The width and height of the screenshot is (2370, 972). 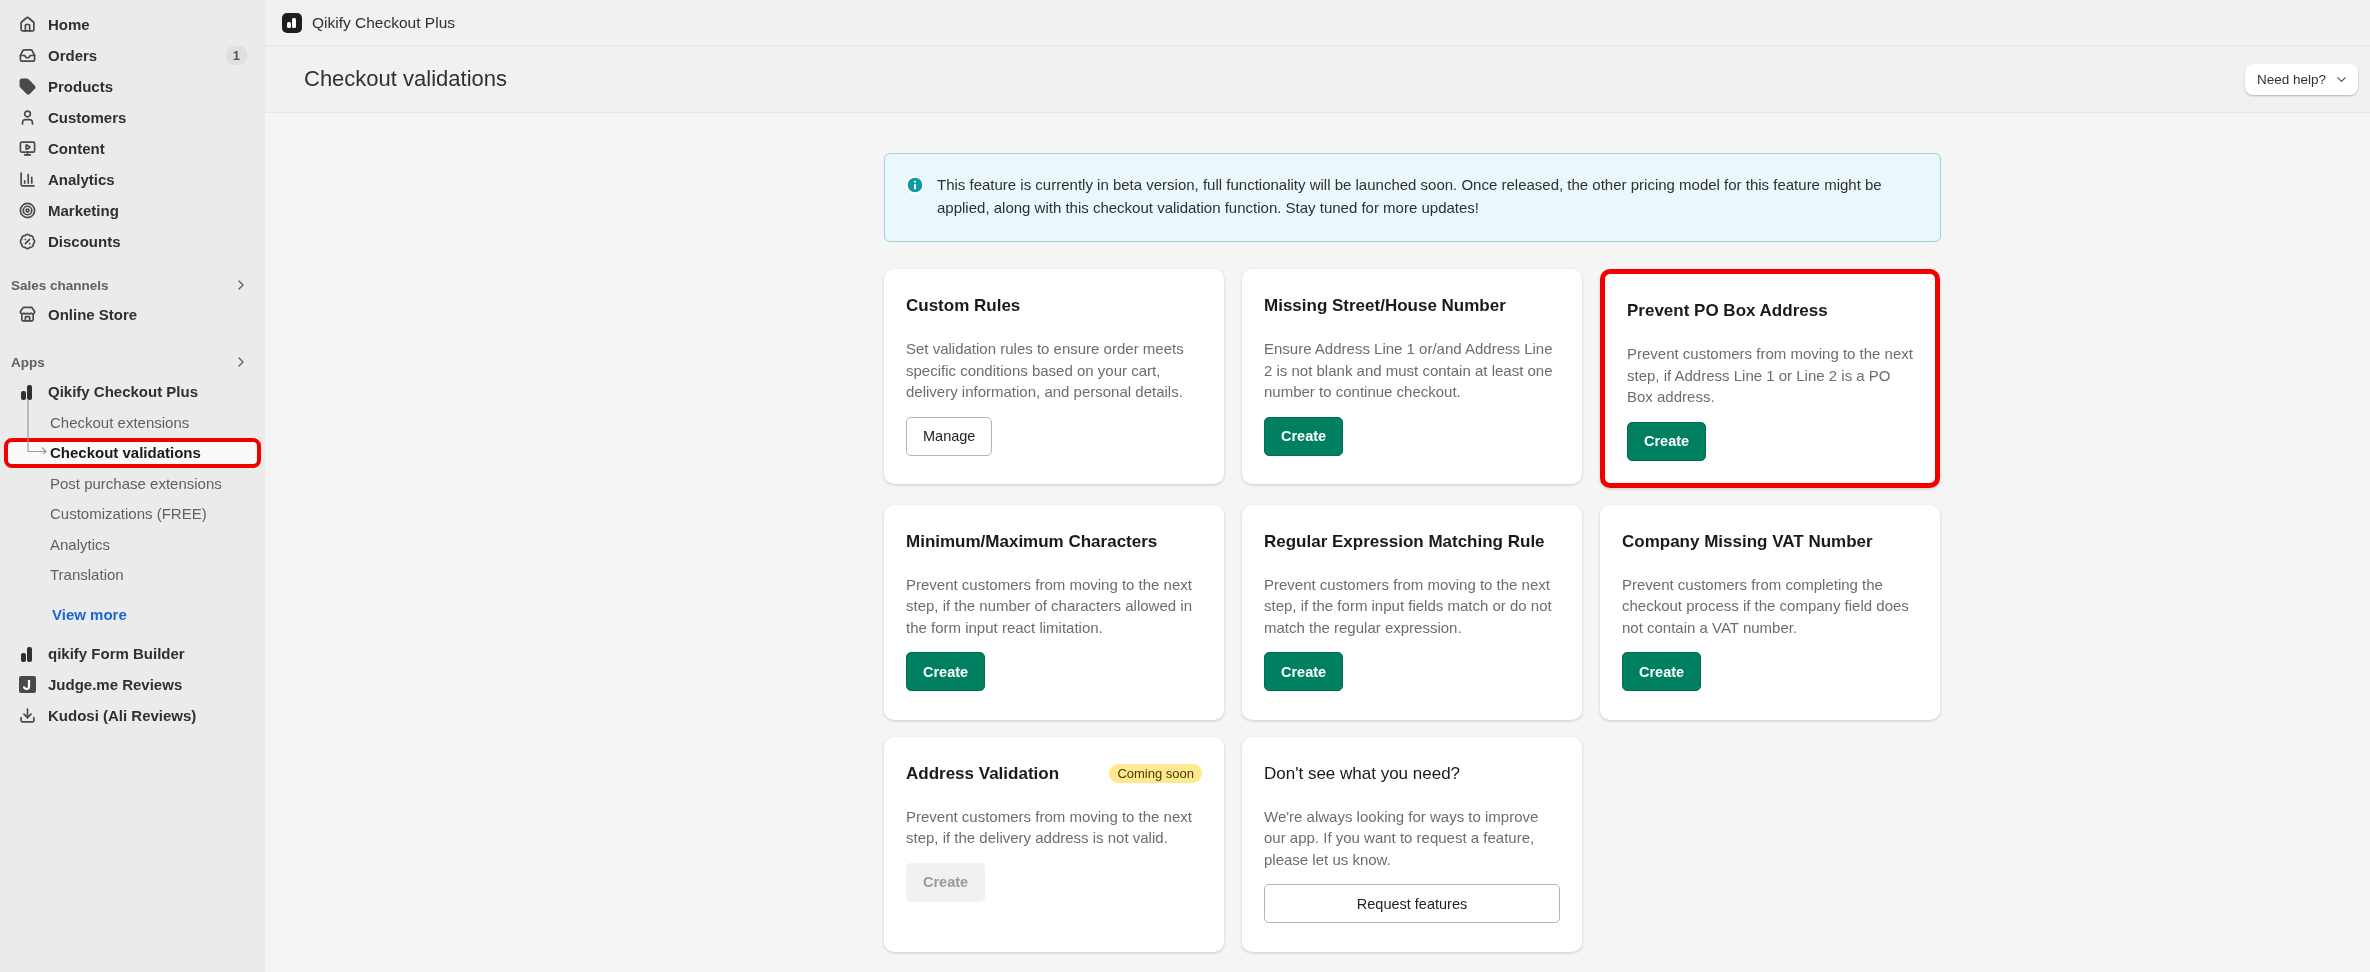 What do you see at coordinates (2301, 79) in the screenshot?
I see `help-dropdown-button: Need help?` at bounding box center [2301, 79].